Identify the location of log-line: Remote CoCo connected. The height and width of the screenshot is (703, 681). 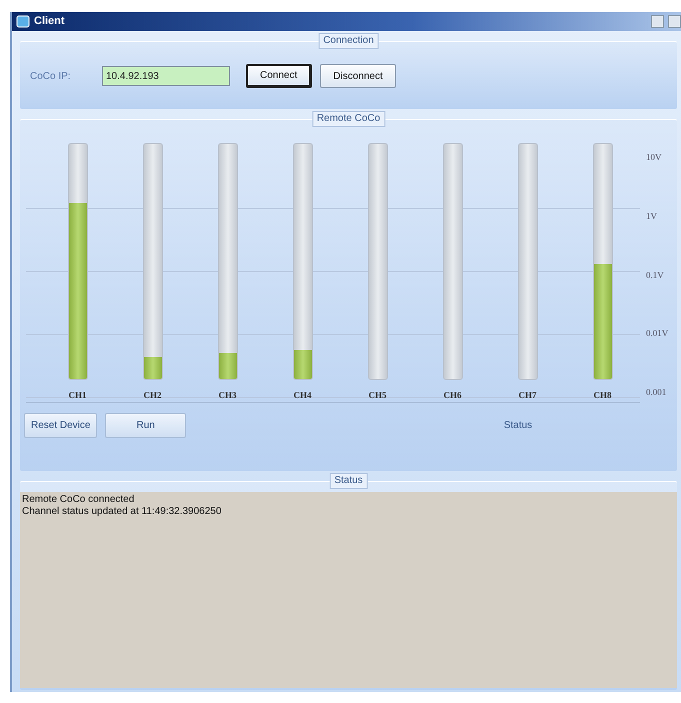
(79, 500).